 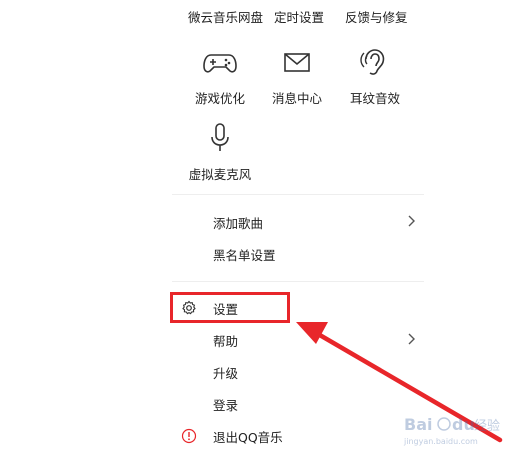 I want to click on baidu-watermark: Bai du 经验 jingyan.baidu.com, so click(x=460, y=428).